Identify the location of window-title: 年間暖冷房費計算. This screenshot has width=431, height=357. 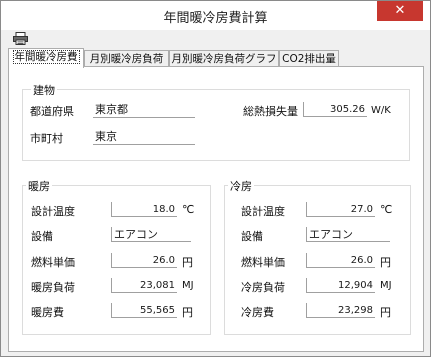
(215, 18).